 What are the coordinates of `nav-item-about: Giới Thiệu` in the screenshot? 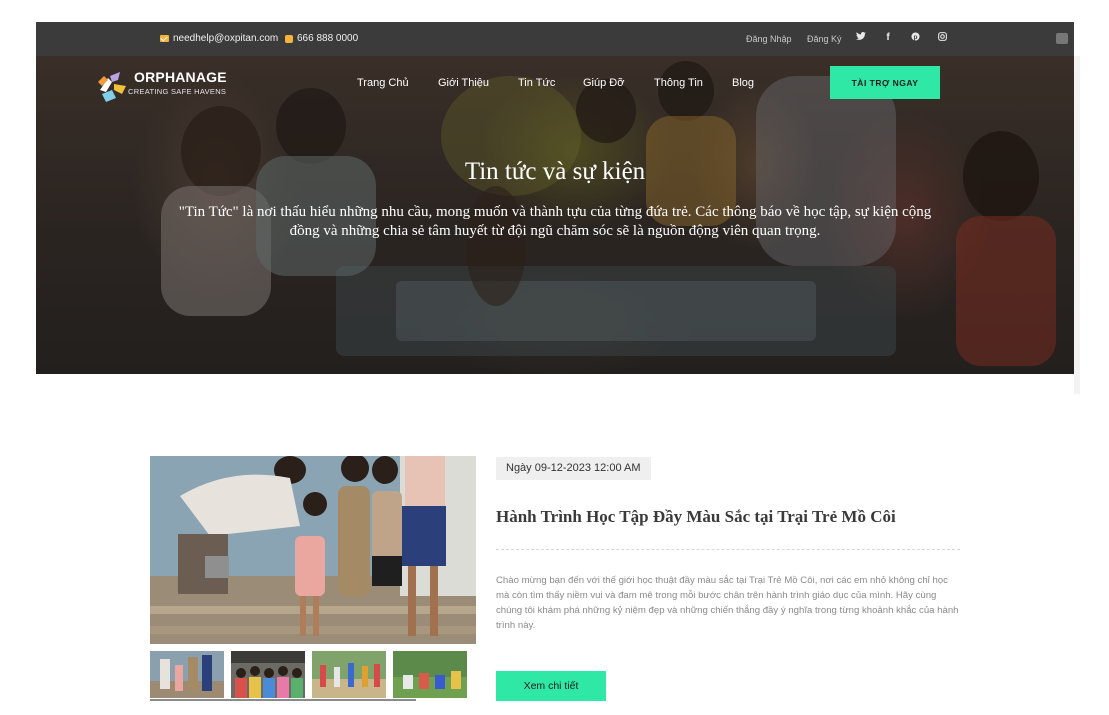 It's located at (463, 83).